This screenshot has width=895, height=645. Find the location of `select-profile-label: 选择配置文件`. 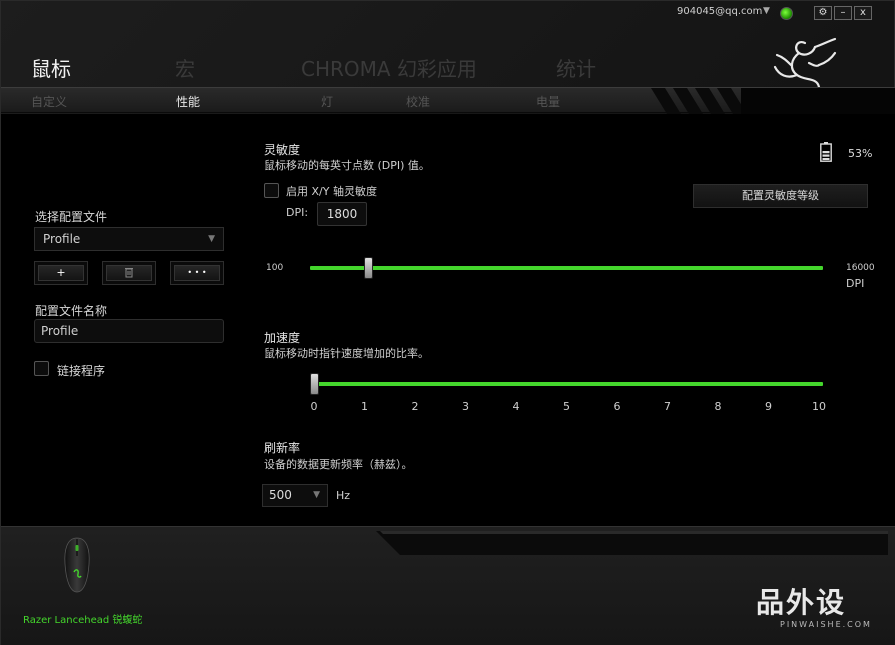

select-profile-label: 选择配置文件 is located at coordinates (71, 217).